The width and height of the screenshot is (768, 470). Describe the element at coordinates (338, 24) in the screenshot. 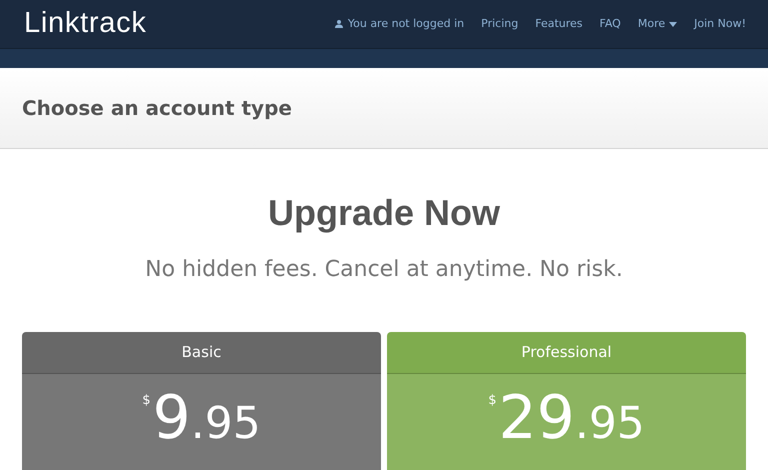

I see `user-icon` at that location.